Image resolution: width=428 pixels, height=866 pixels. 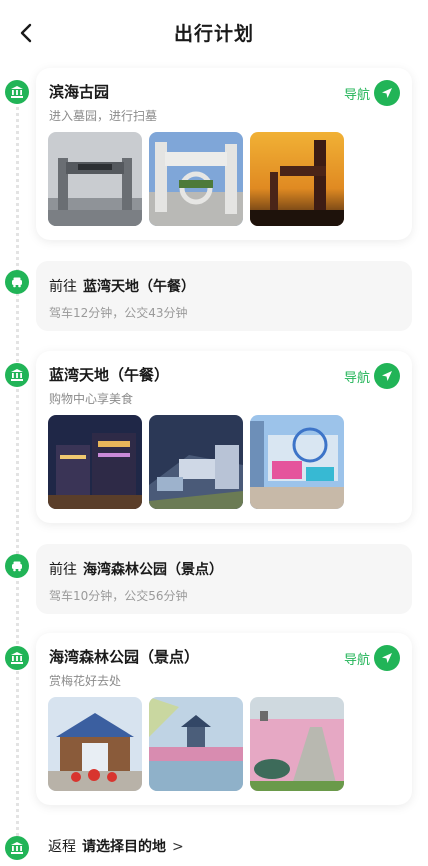 What do you see at coordinates (124, 847) in the screenshot?
I see `return-destination: 请选择目的地` at bounding box center [124, 847].